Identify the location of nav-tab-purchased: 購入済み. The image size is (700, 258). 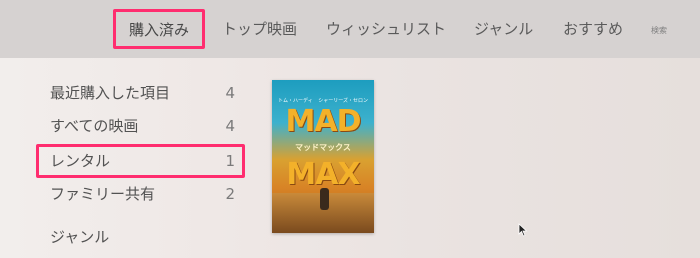
(159, 29).